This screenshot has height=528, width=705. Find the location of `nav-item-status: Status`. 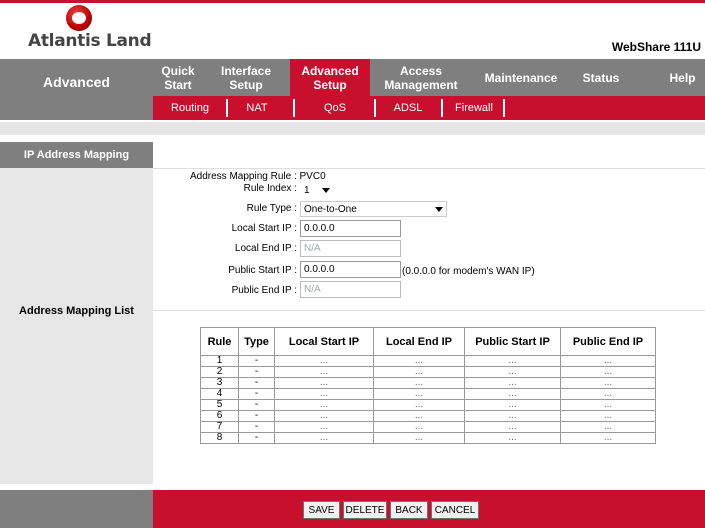

nav-item-status: Status is located at coordinates (601, 77).